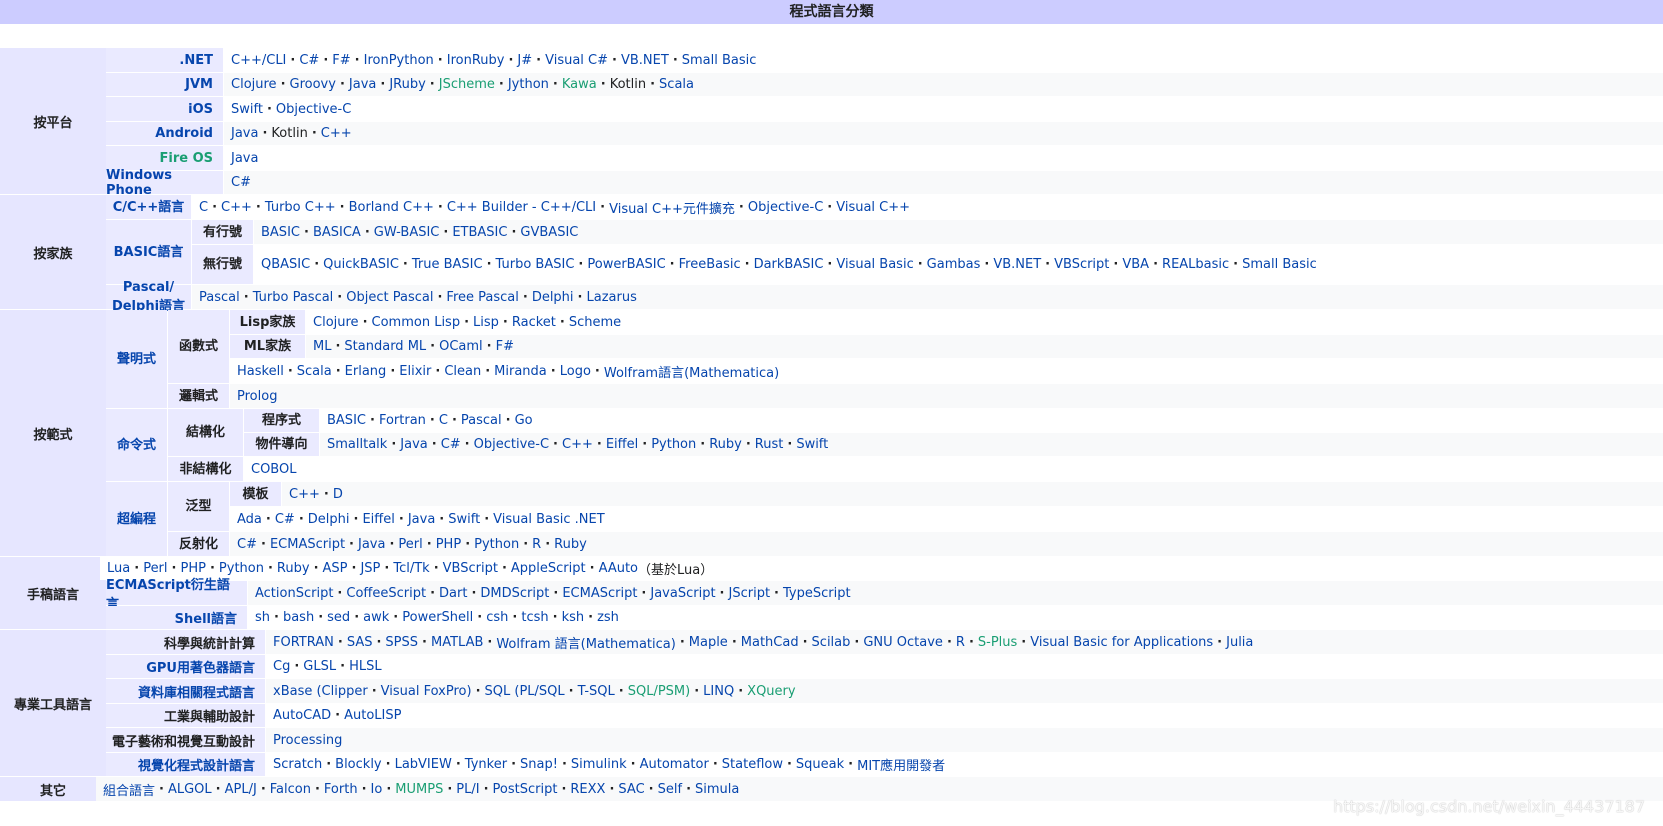  I want to click on row-header: 反射化, so click(198, 544).